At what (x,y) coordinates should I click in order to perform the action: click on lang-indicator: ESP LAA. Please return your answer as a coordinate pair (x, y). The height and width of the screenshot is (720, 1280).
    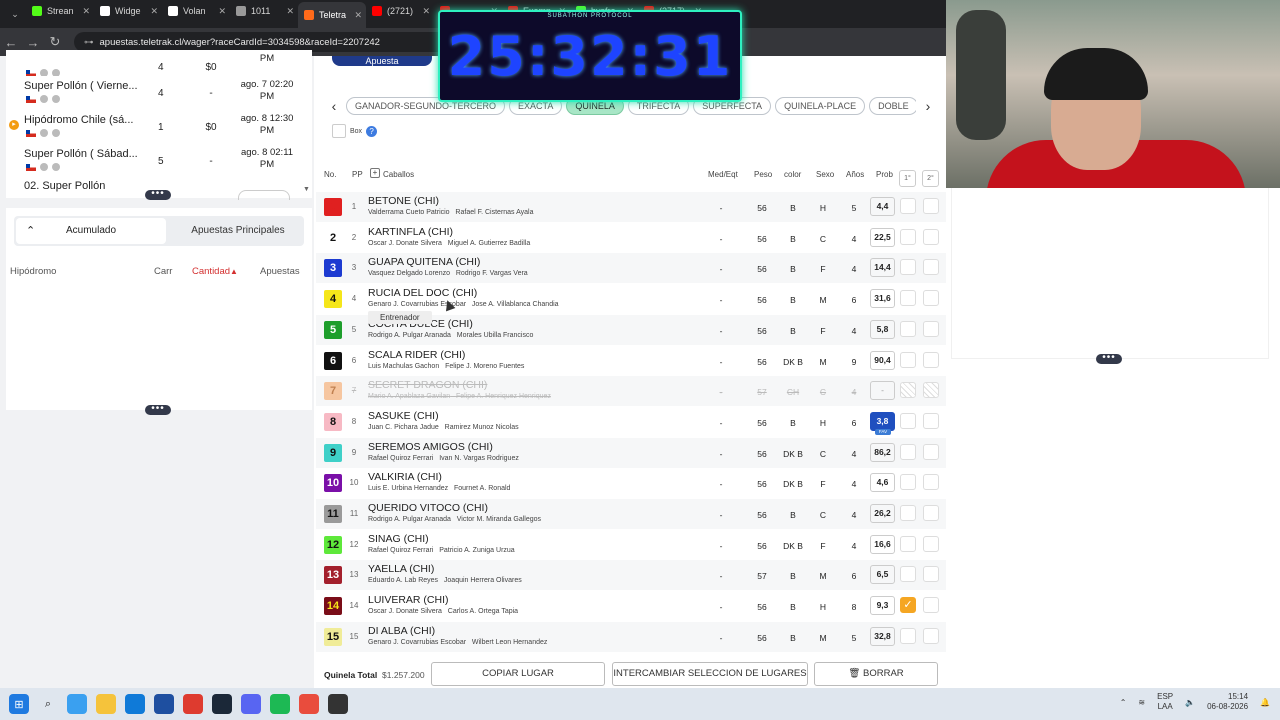
    Looking at the image, I should click on (1165, 702).